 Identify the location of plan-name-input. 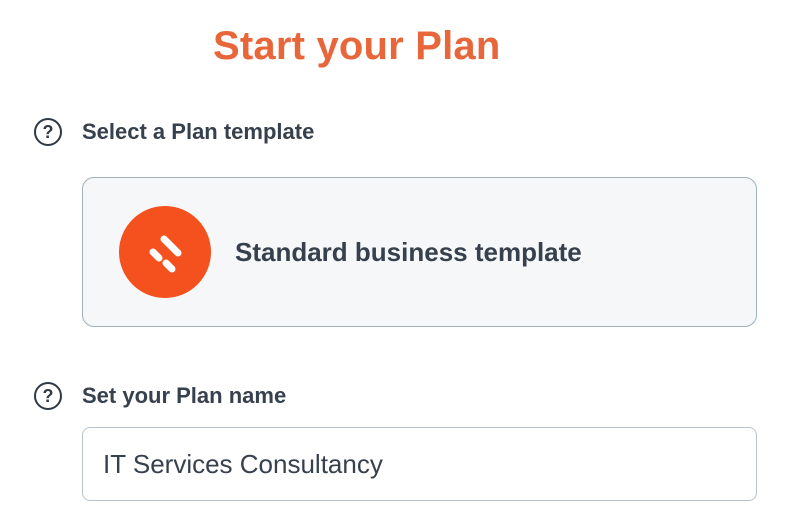
(419, 464).